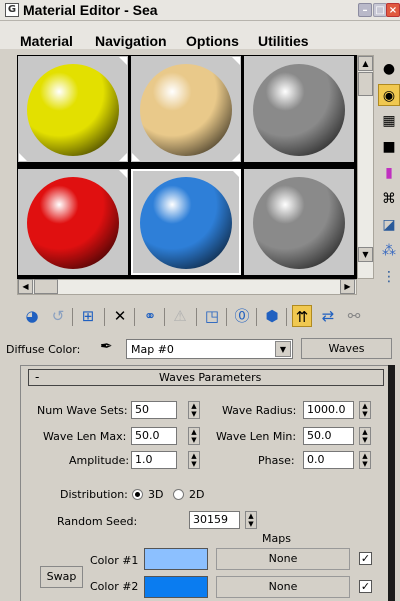 The image size is (400, 601). Describe the element at coordinates (391, 483) in the screenshot. I see `rollout-scrollbar` at that location.